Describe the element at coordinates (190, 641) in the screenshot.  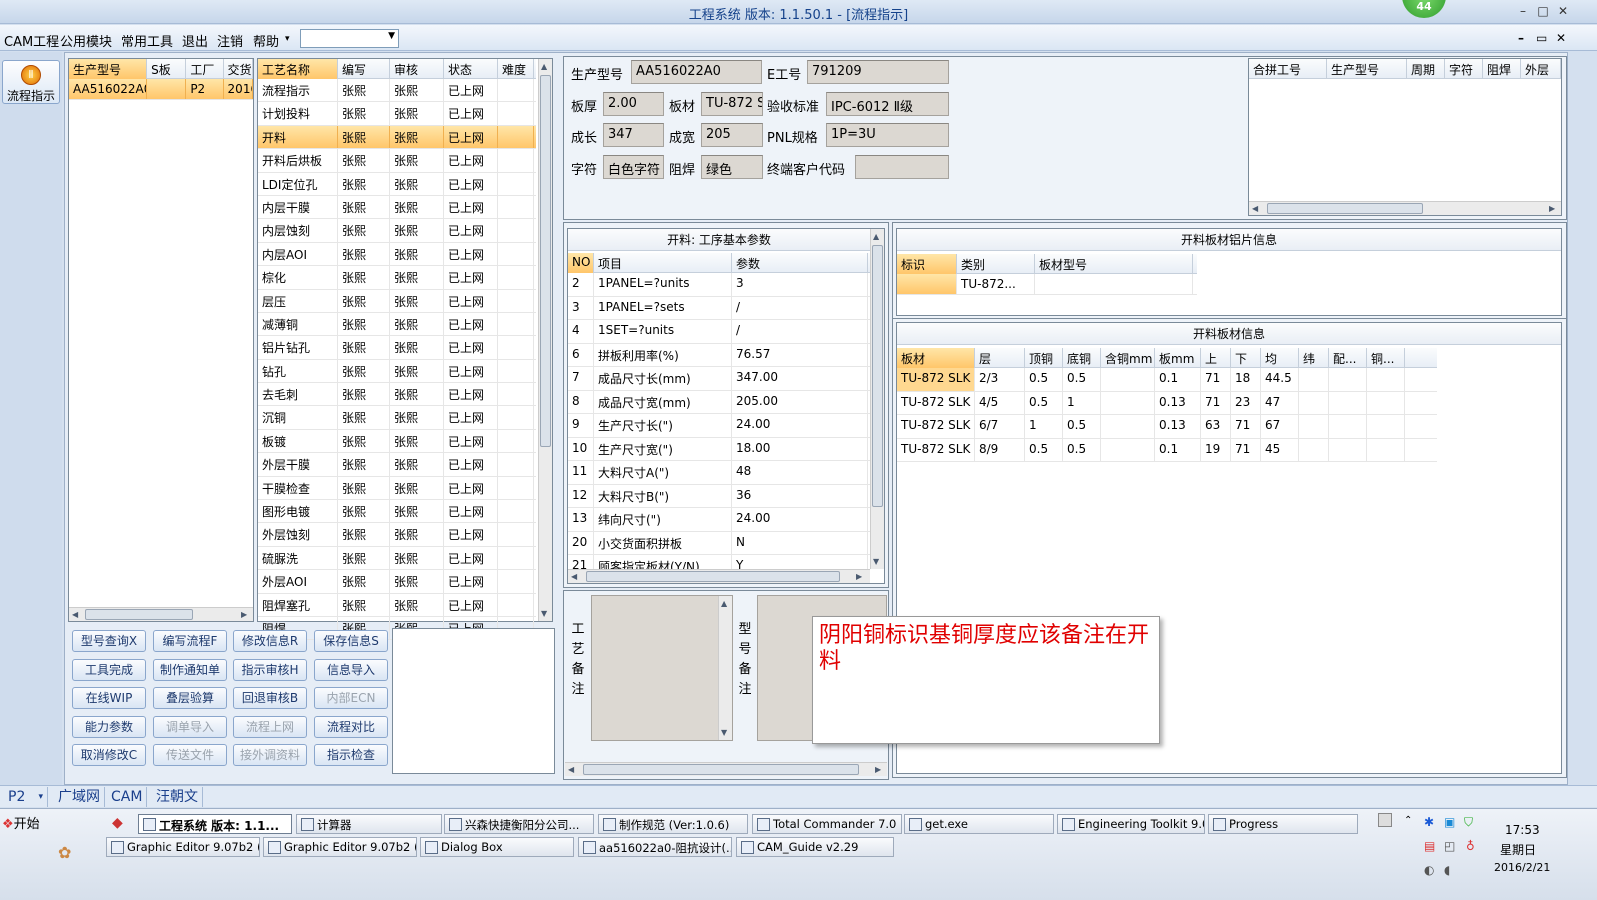
I see `action-button: 编写流程F` at that location.